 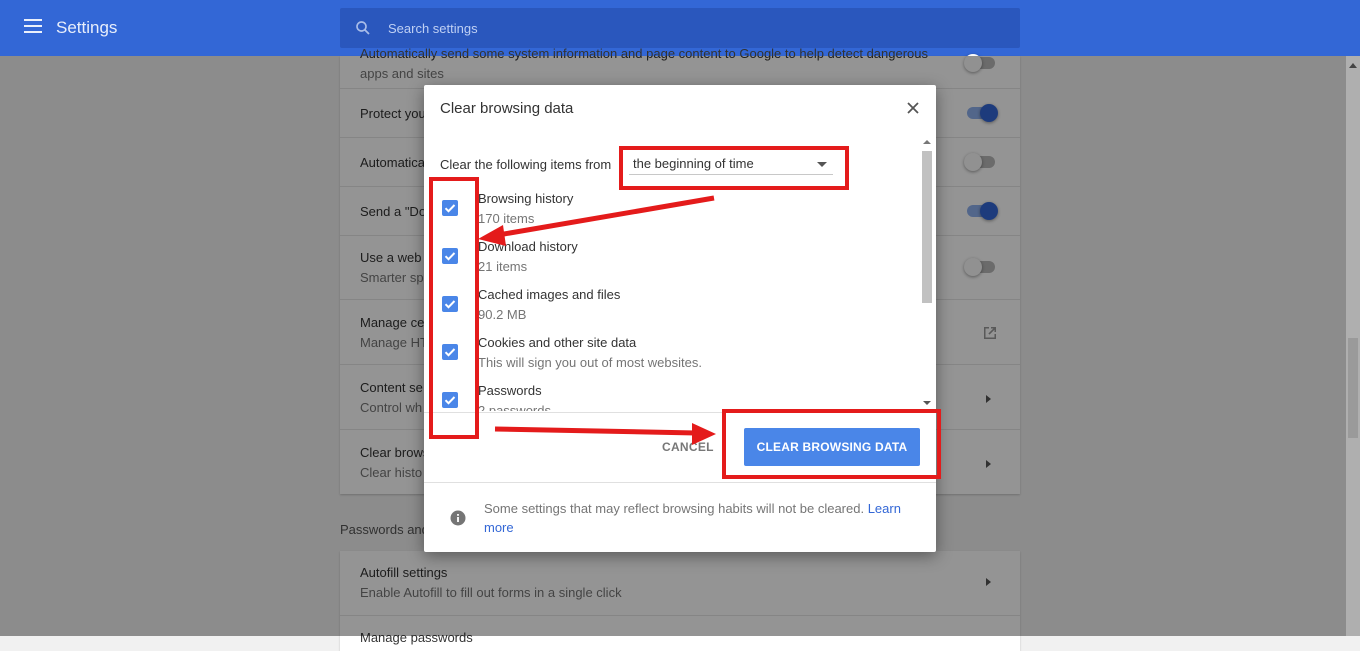 I want to click on annotation-arrow-to-clear-button, so click(x=605, y=434).